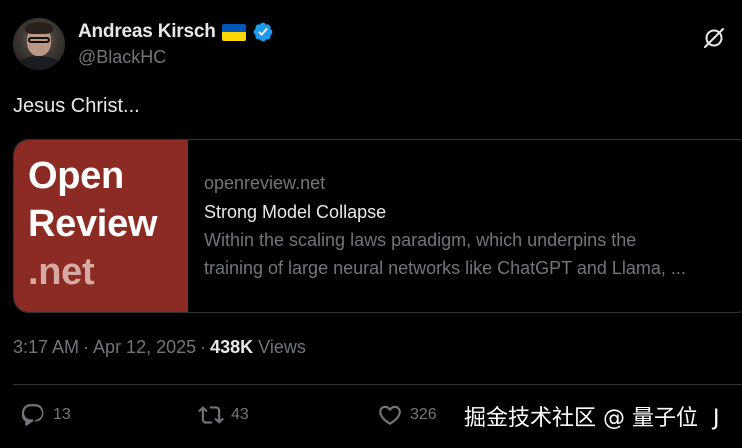 The height and width of the screenshot is (448, 742). Describe the element at coordinates (295, 212) in the screenshot. I see `card-title: Strong Model Collapse` at that location.